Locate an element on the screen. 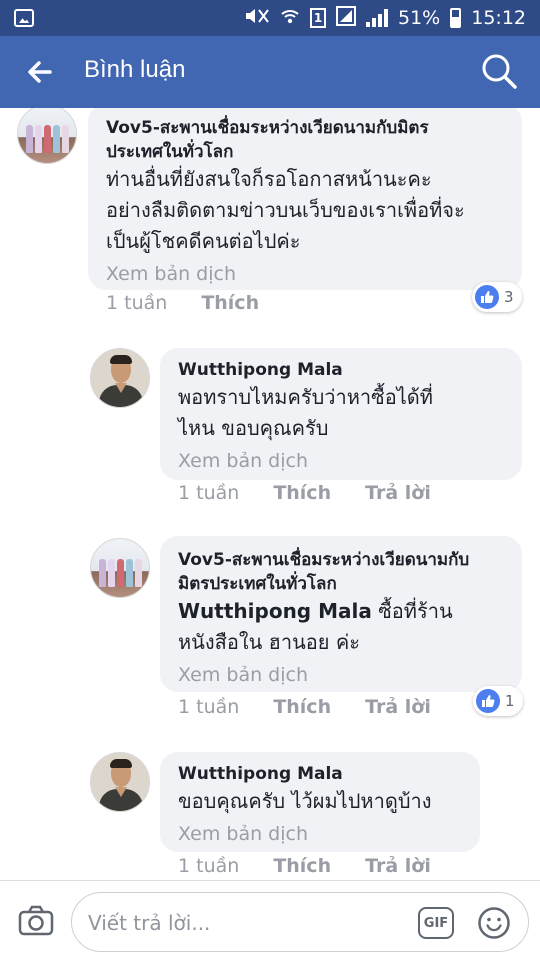 The height and width of the screenshot is (960, 540). status-bar: 1 51% 15:12 is located at coordinates (270, 18).